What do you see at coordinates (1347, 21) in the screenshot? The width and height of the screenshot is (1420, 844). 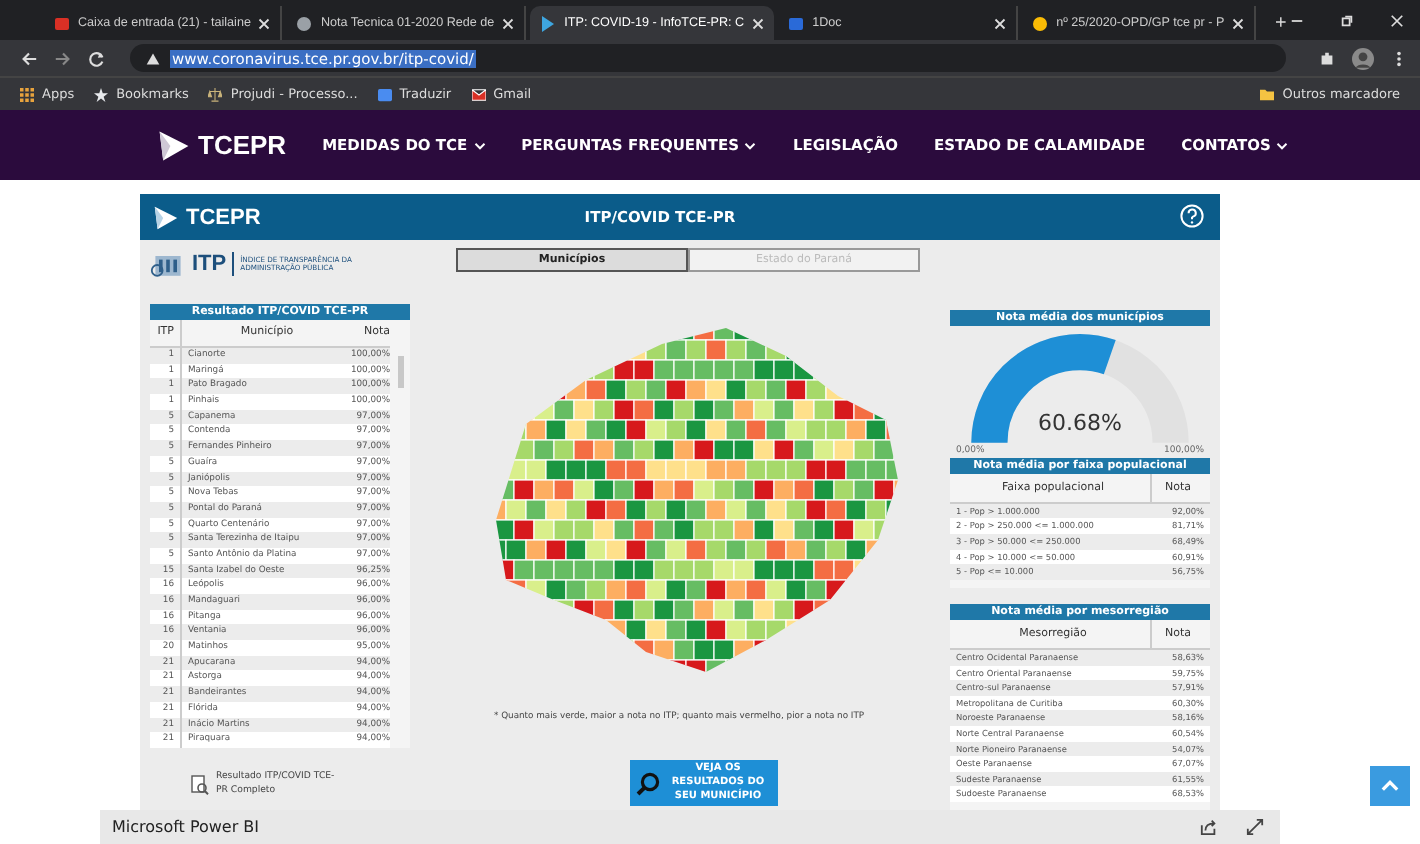 I see `restore-icon` at bounding box center [1347, 21].